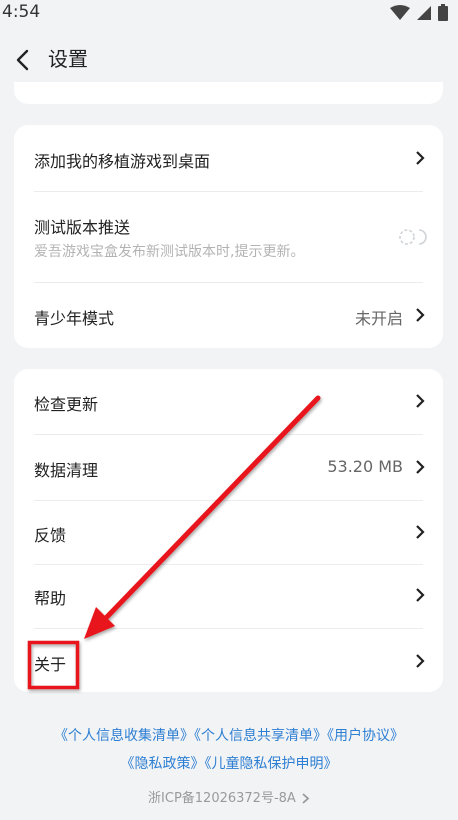 The image size is (458, 820). What do you see at coordinates (68, 59) in the screenshot?
I see `page-title: 设置` at bounding box center [68, 59].